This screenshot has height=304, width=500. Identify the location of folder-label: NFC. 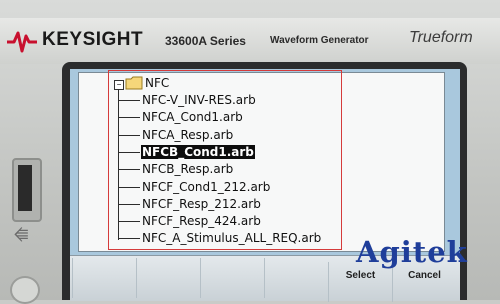
(157, 83).